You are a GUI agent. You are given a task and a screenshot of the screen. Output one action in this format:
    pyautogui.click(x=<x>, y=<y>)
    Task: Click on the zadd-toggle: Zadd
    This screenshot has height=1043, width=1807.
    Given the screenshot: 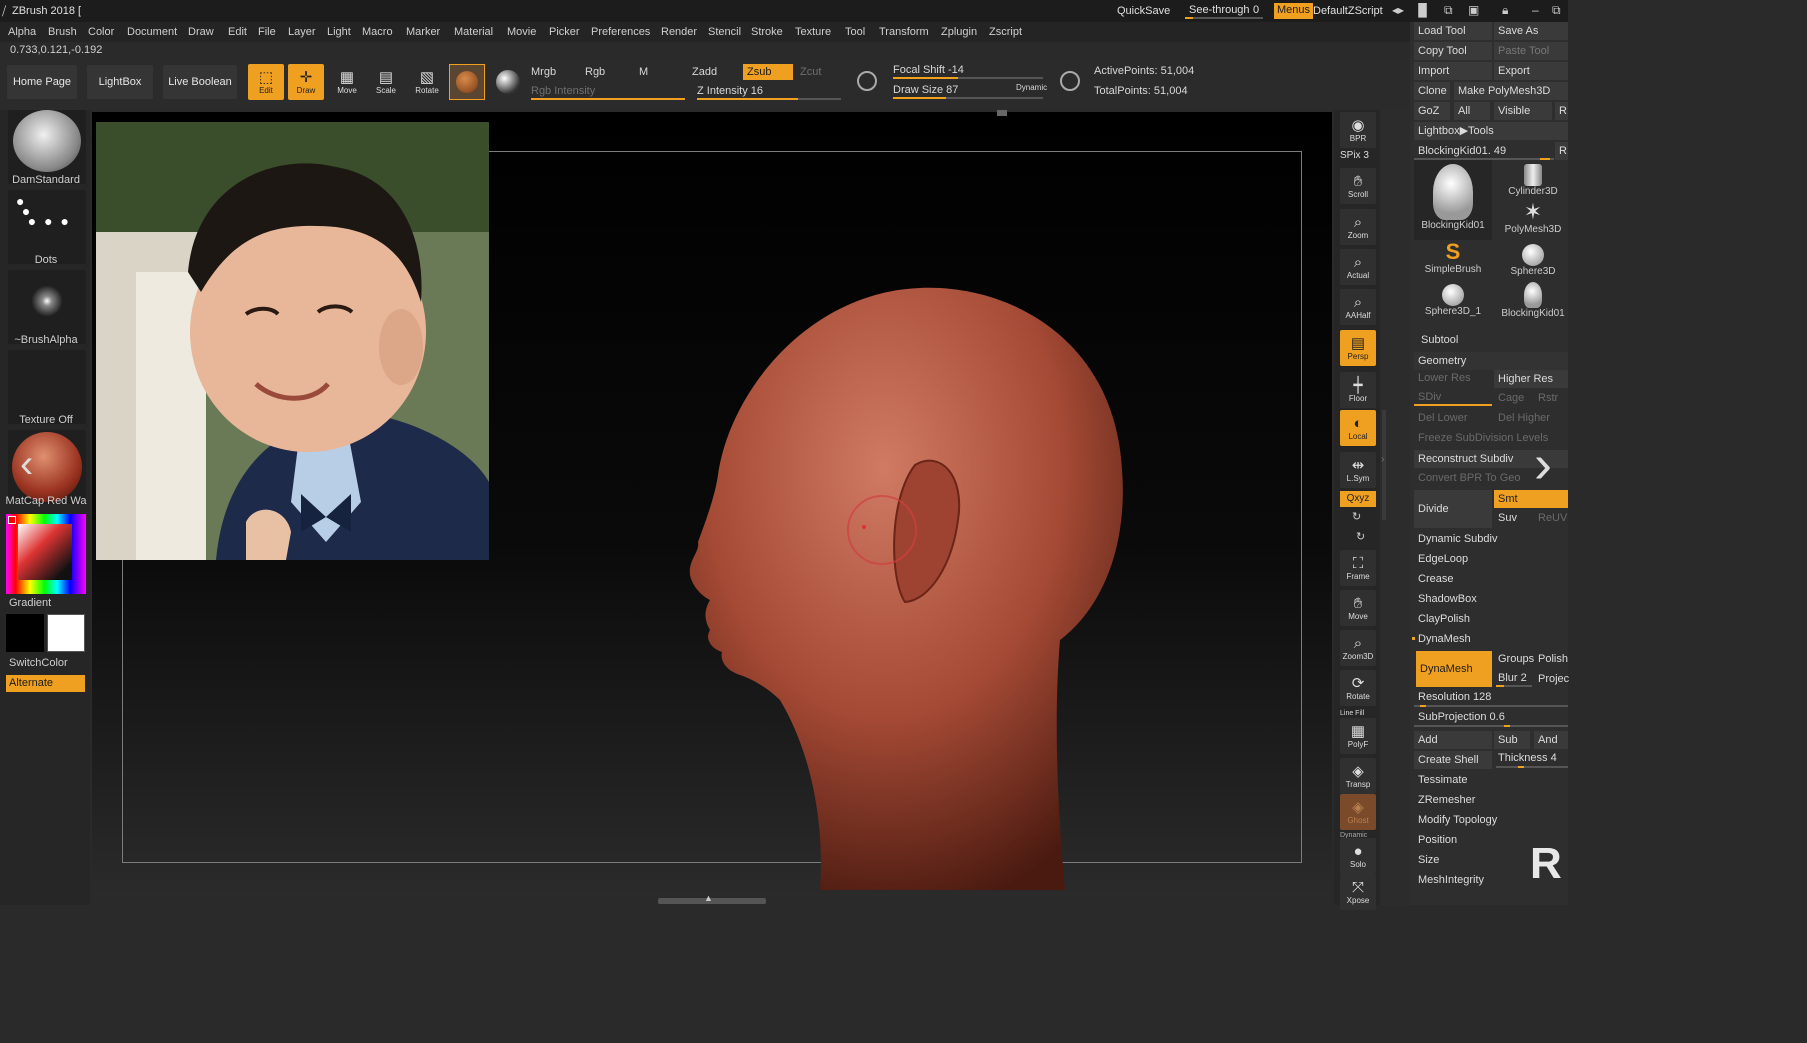 What is the action you would take?
    pyautogui.click(x=704, y=72)
    